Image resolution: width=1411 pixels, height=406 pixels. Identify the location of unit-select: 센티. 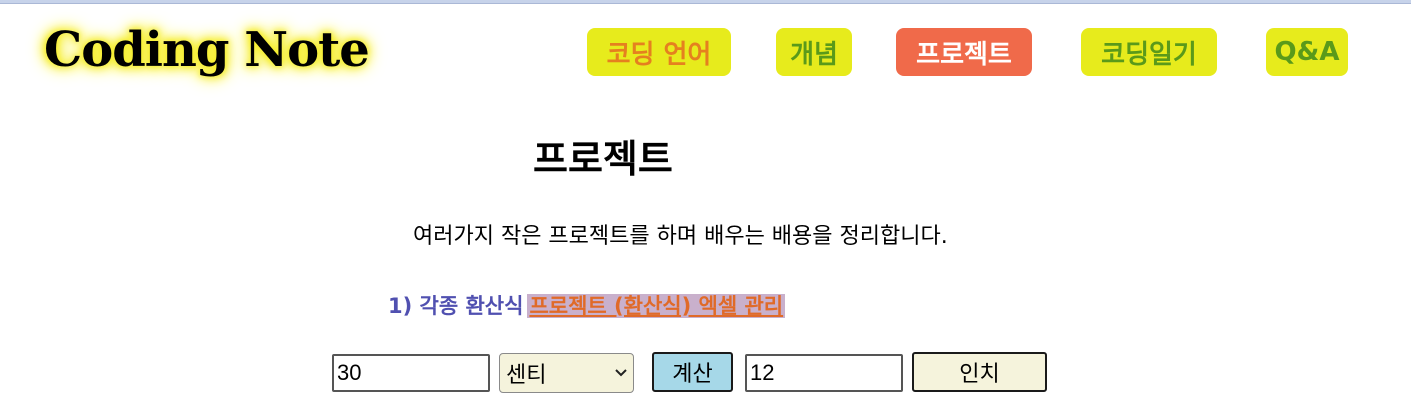
(566, 373).